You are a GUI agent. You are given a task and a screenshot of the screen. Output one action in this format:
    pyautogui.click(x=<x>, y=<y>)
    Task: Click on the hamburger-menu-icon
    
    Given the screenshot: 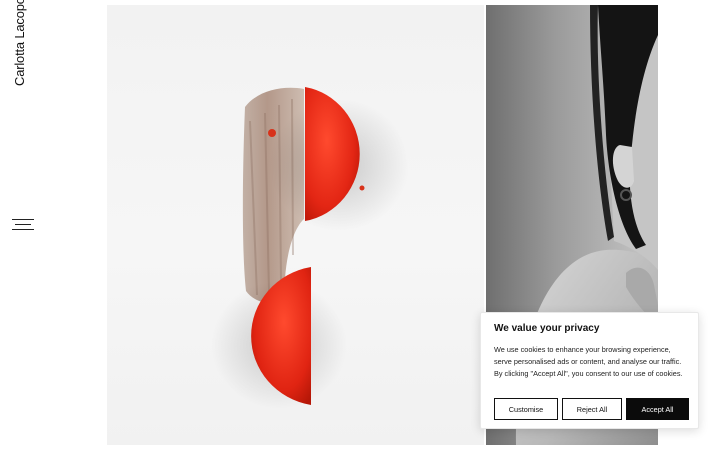 What is the action you would take?
    pyautogui.click(x=23, y=226)
    